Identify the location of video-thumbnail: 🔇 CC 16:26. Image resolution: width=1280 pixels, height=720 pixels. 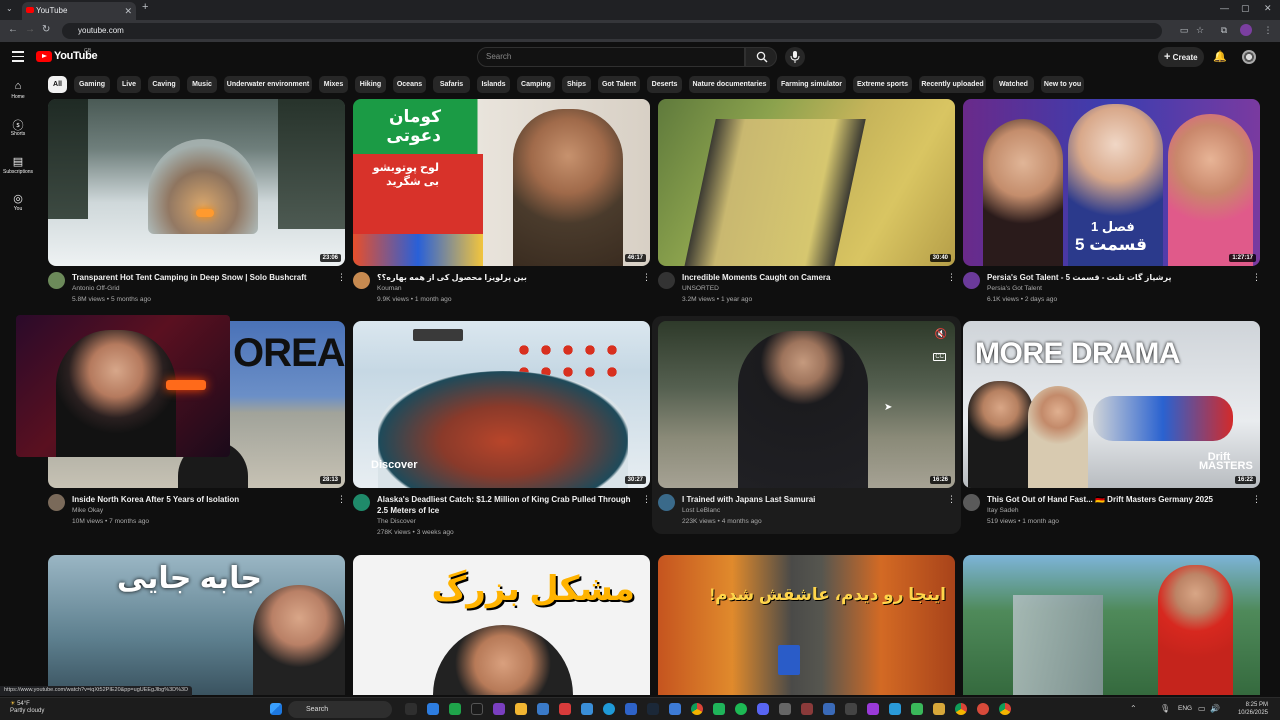
(806, 404).